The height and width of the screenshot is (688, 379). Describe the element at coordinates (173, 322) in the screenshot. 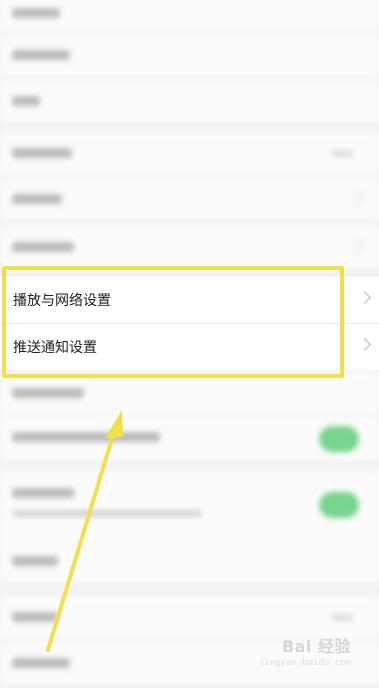

I see `highlight-box` at that location.